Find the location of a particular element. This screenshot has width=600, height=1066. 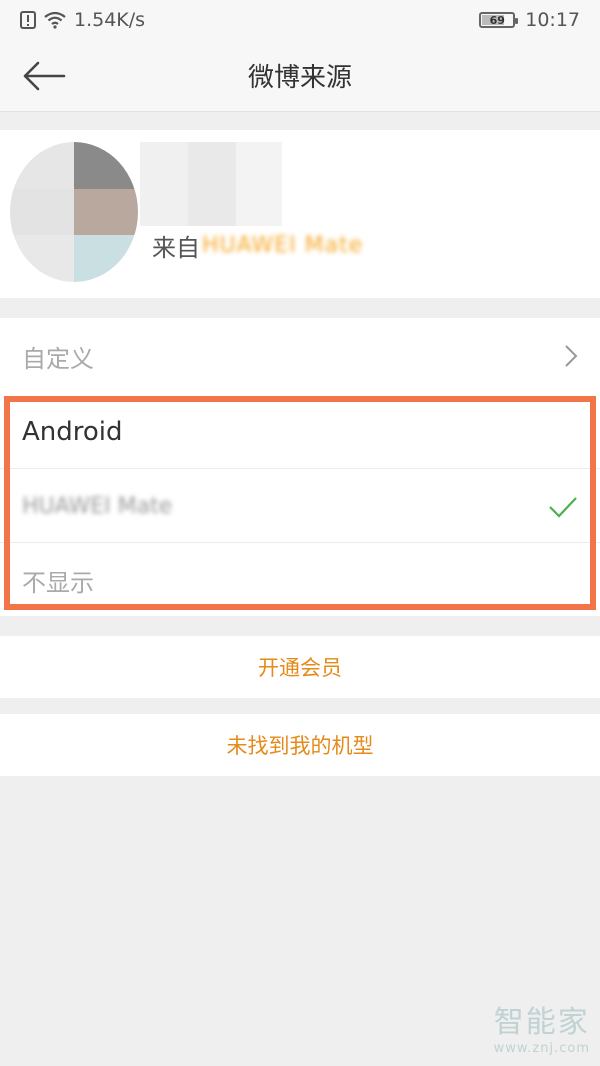

option-hide: 不显示 is located at coordinates (300, 580).